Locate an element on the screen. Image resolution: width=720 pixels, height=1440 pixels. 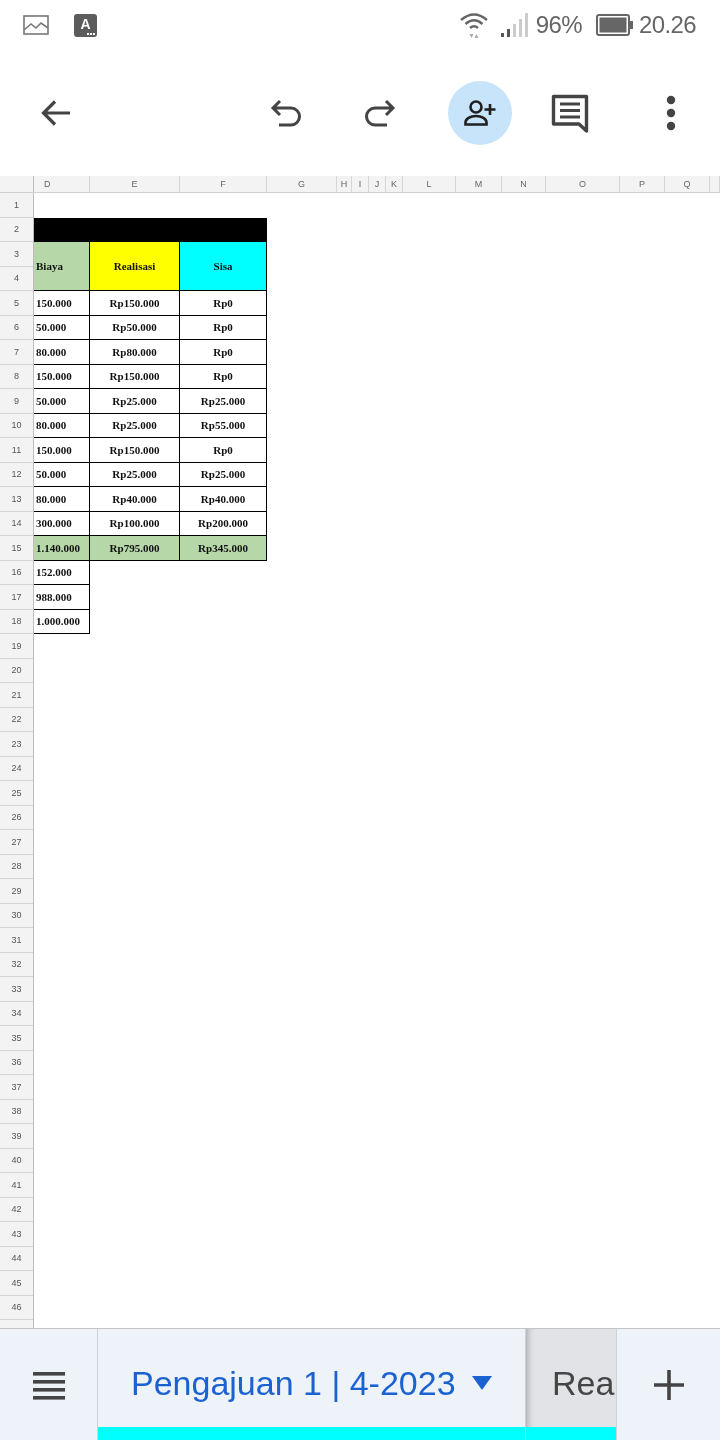
row-number: 2 is located at coordinates (16, 229).